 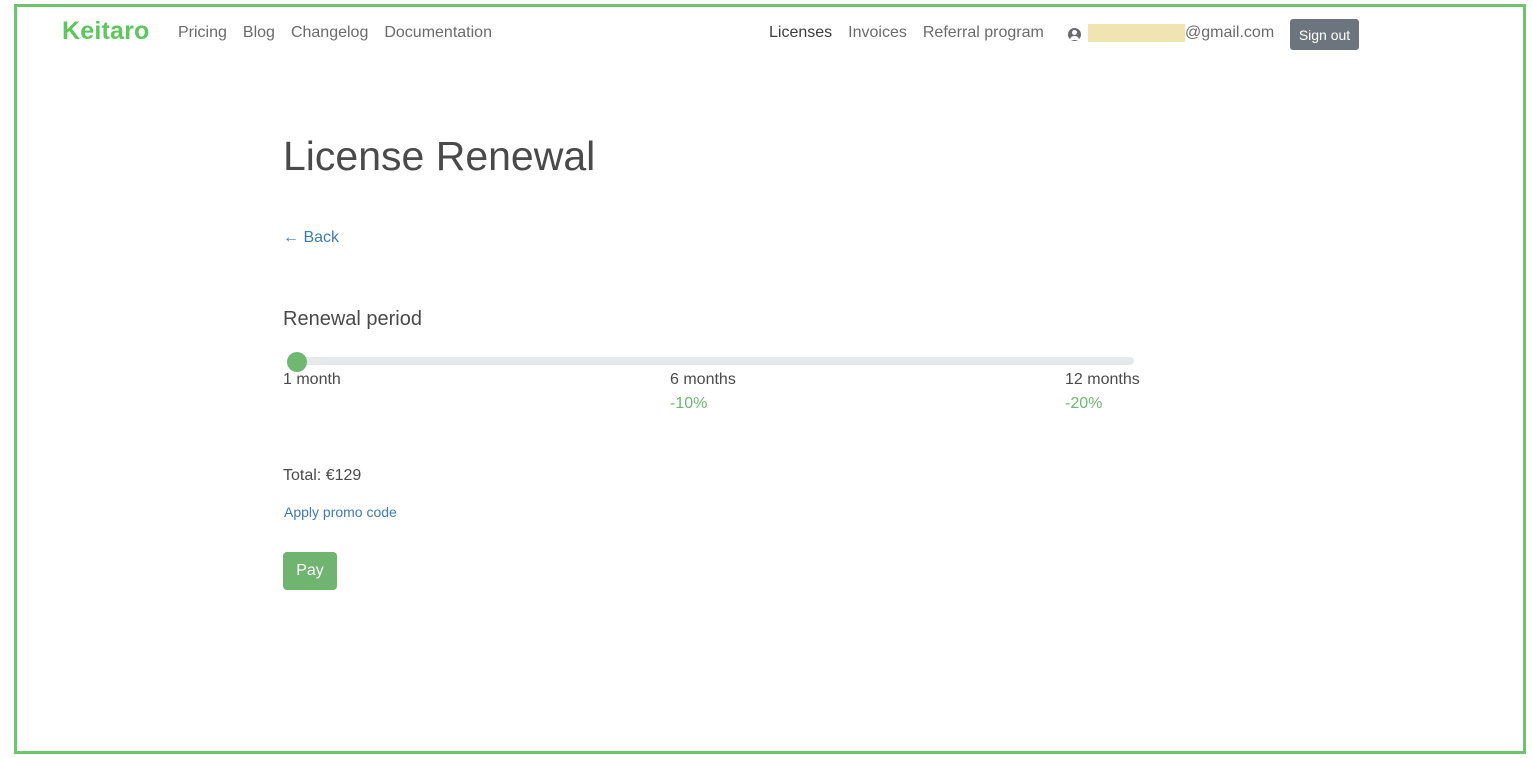 I want to click on slider-tick-label: 6 months, so click(x=703, y=379).